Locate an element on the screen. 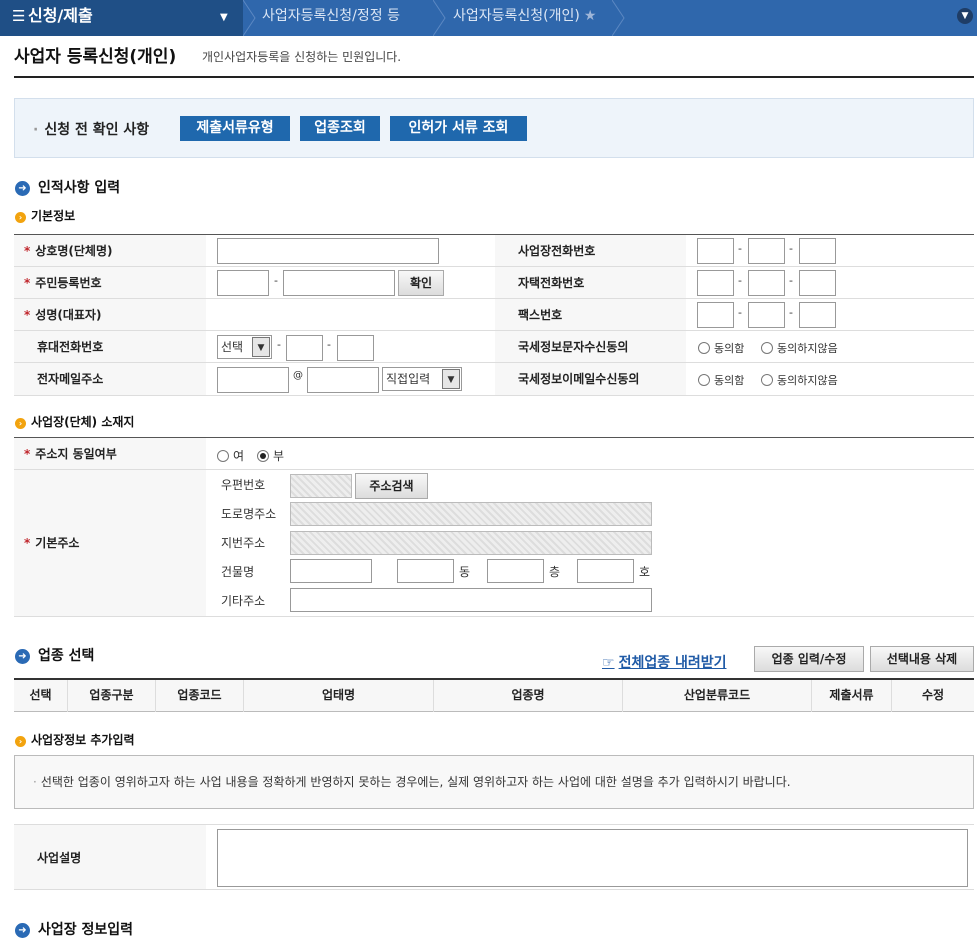  ho-input is located at coordinates (605, 571).